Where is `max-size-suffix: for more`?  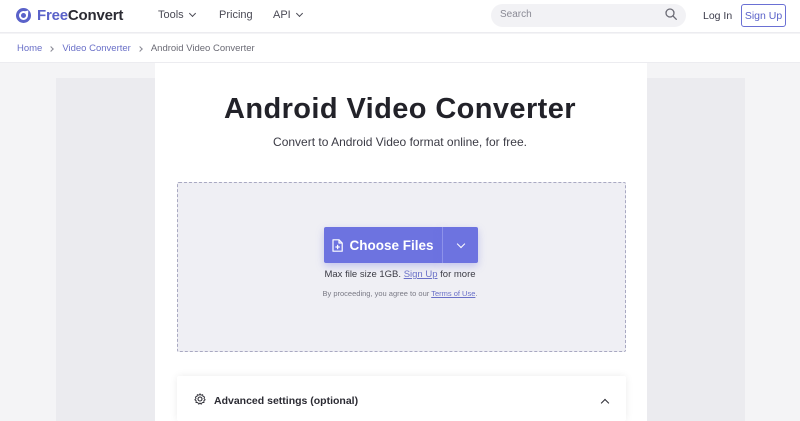 max-size-suffix: for more is located at coordinates (458, 274).